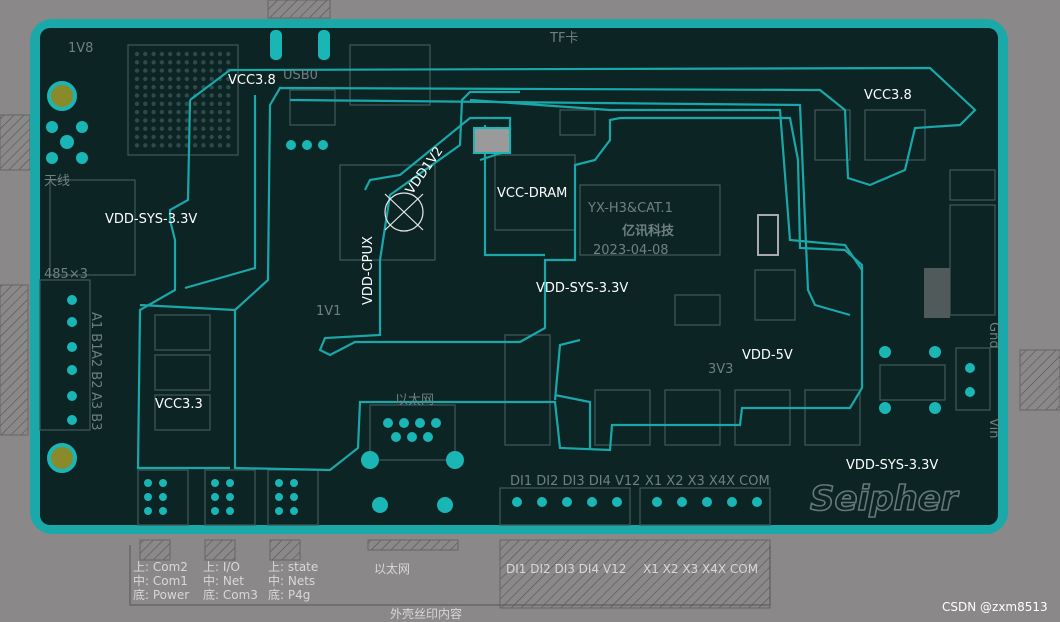 The image size is (1060, 622). I want to click on left-hatch-top, so click(15, 142).